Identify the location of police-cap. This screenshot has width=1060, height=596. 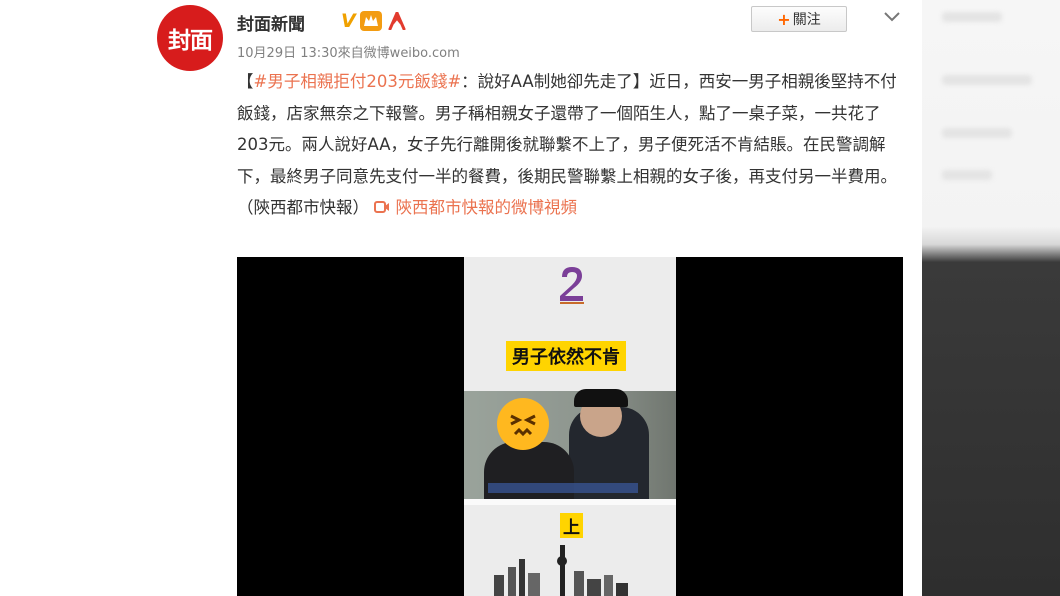
(601, 398).